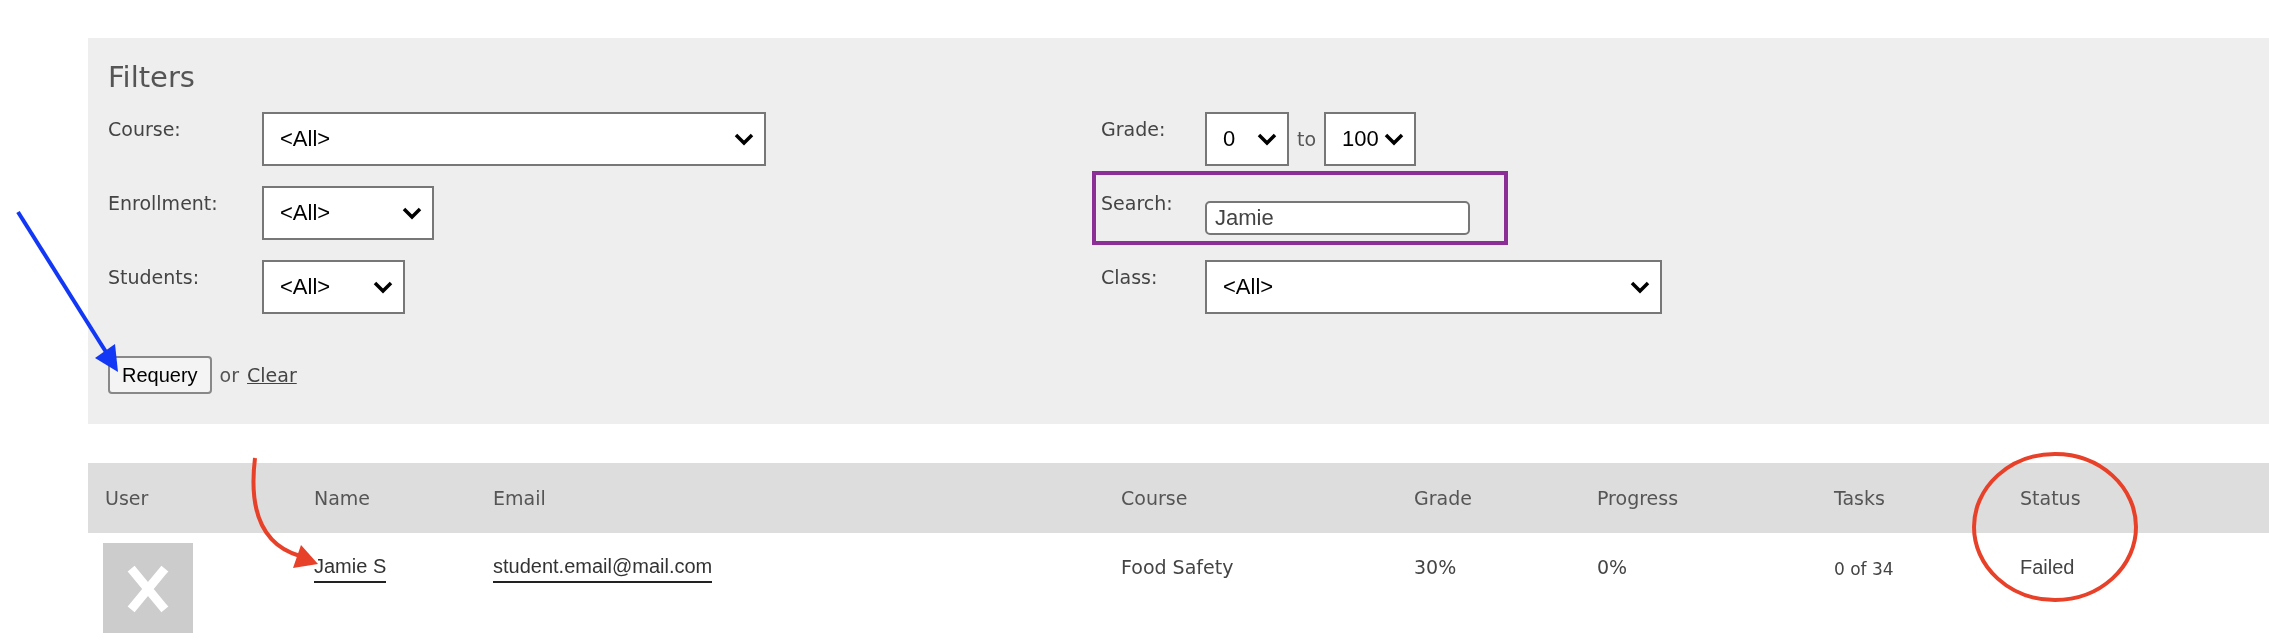 The width and height of the screenshot is (2269, 643). What do you see at coordinates (1638, 498) in the screenshot?
I see `column-header: Progress` at bounding box center [1638, 498].